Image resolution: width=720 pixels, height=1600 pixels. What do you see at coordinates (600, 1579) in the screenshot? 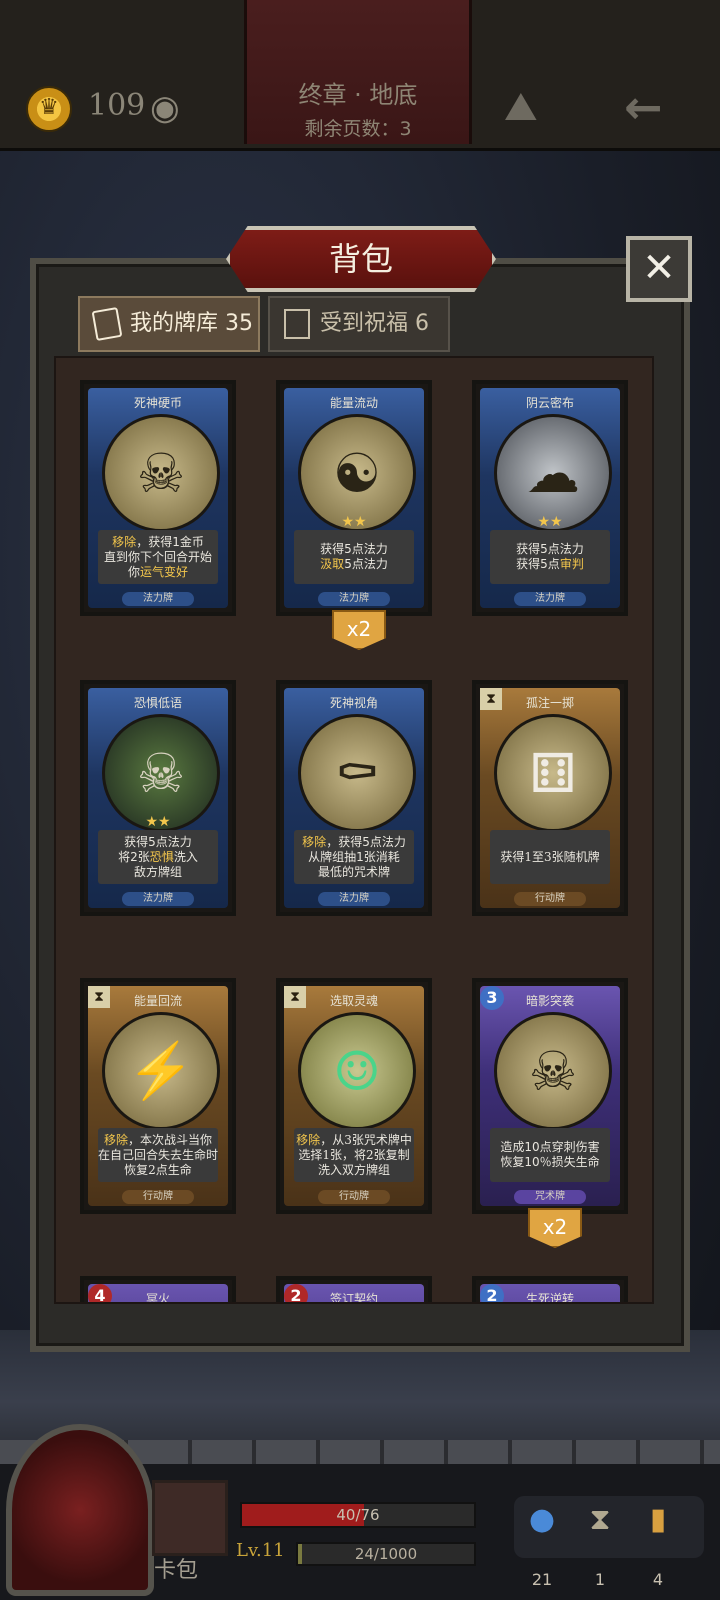
I see `hourglass-count: 1` at bounding box center [600, 1579].